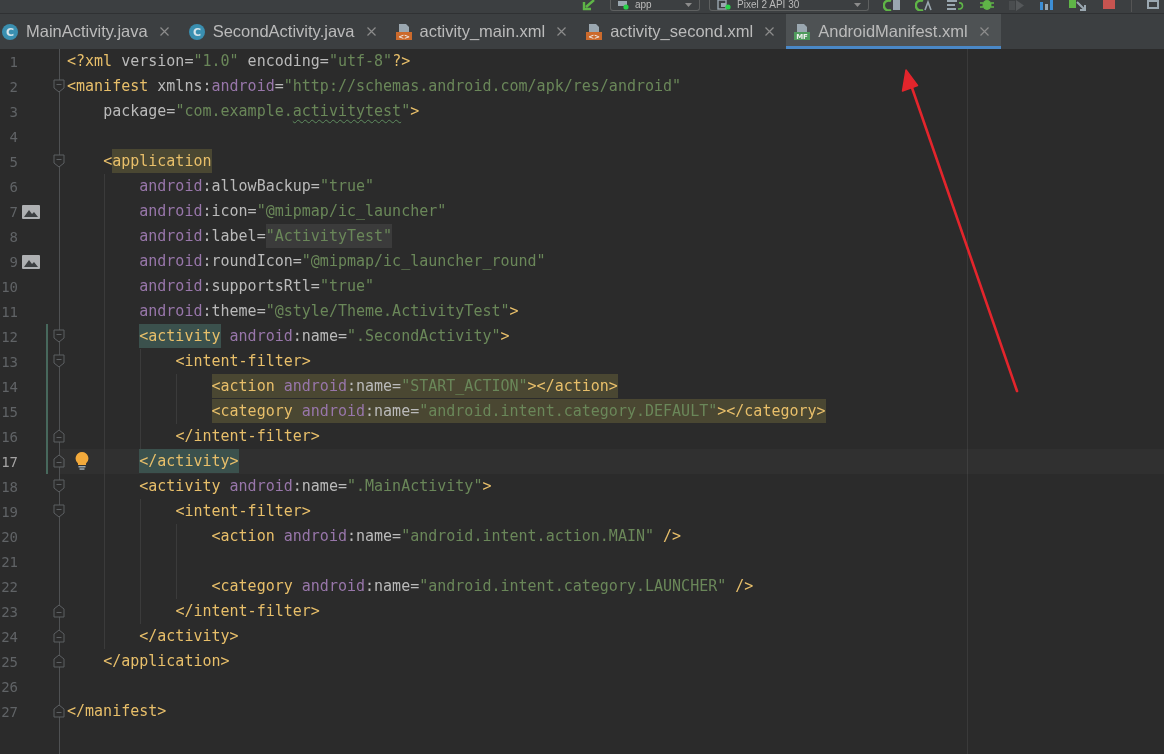 This screenshot has width=1164, height=754. What do you see at coordinates (13, 86) in the screenshot?
I see `line-number: 2` at bounding box center [13, 86].